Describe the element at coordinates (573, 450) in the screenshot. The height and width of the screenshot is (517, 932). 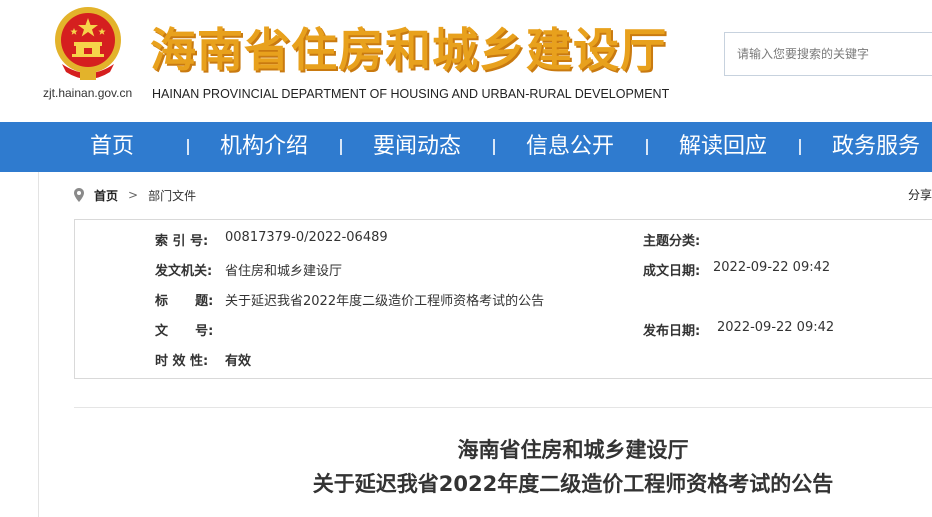
I see `article-title-line-1: 海南省住房和城乡建设厅` at that location.